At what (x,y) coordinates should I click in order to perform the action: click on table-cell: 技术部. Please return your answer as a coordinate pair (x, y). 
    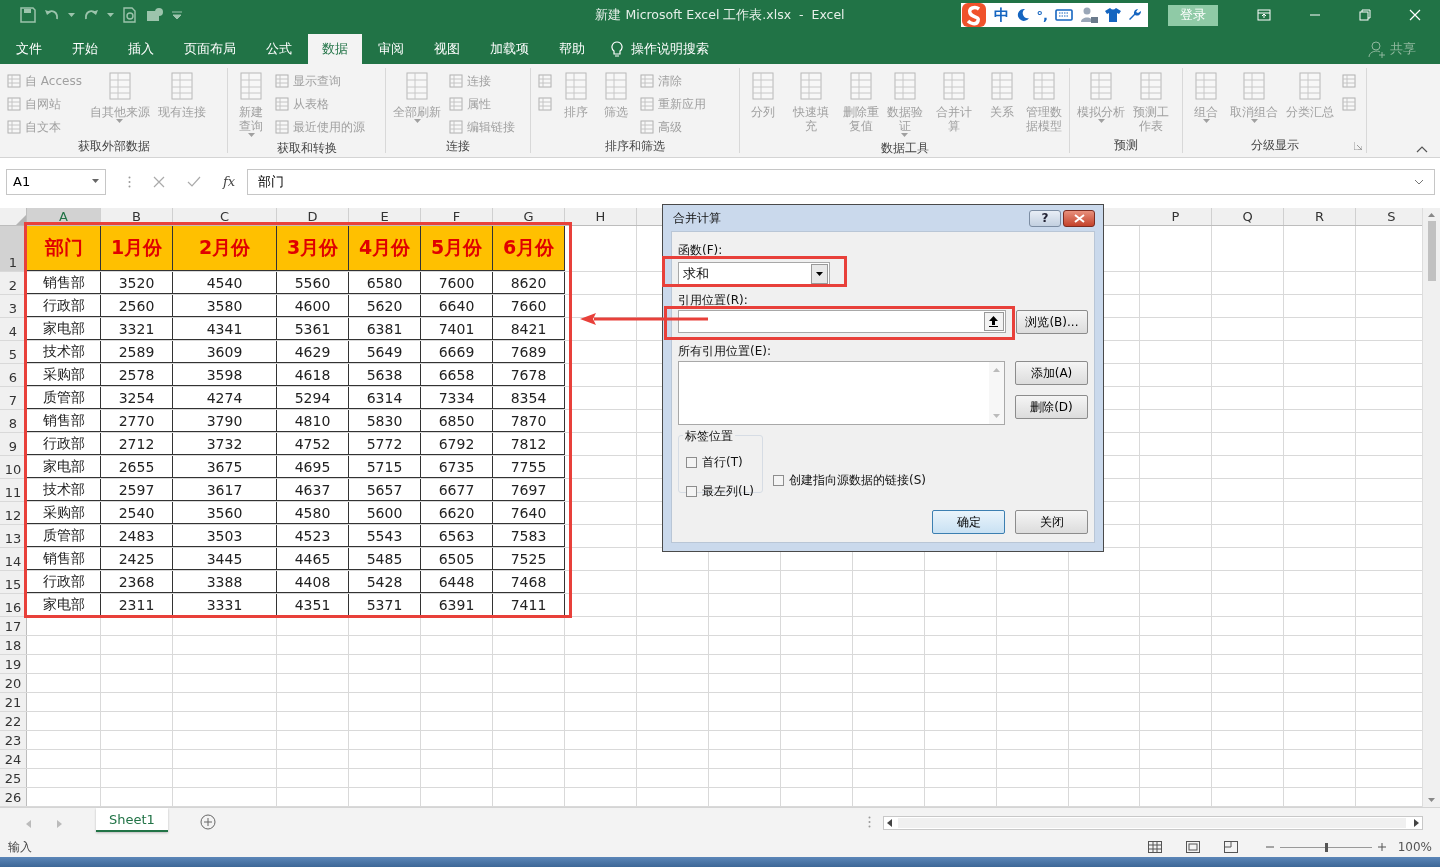
    Looking at the image, I should click on (64, 352).